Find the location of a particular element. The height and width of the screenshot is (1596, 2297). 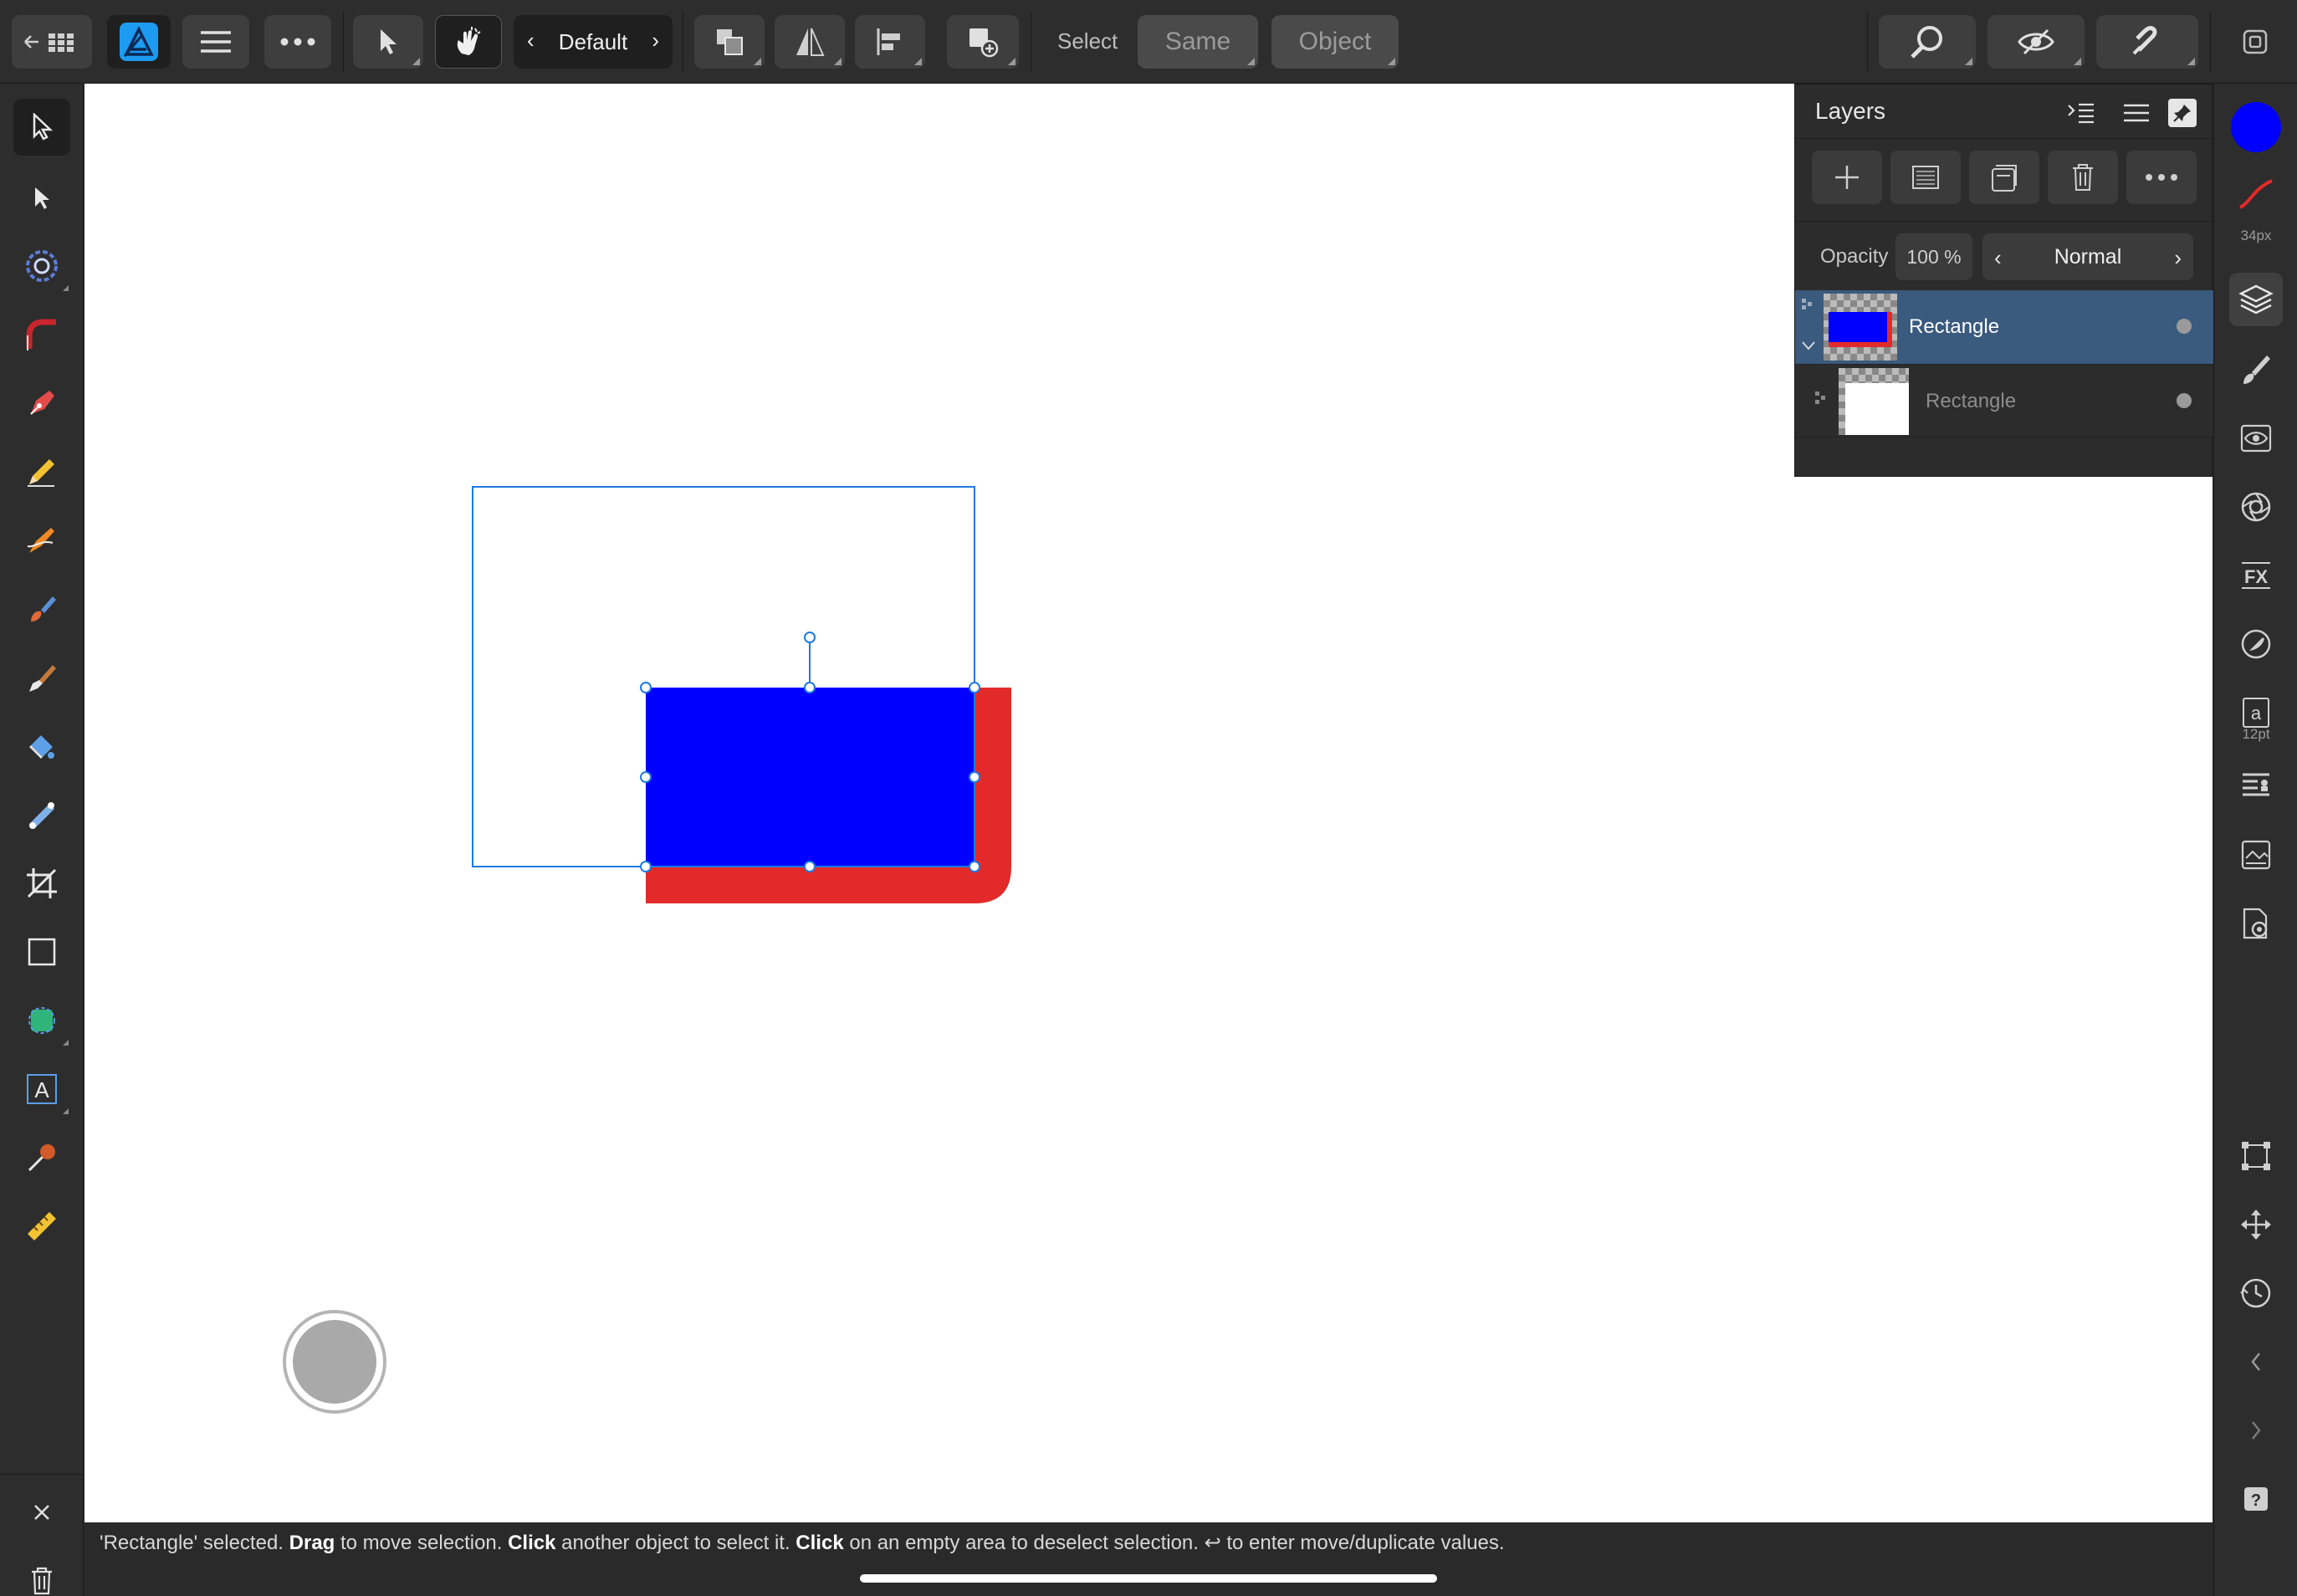

designer-persona-button is located at coordinates (139, 42).